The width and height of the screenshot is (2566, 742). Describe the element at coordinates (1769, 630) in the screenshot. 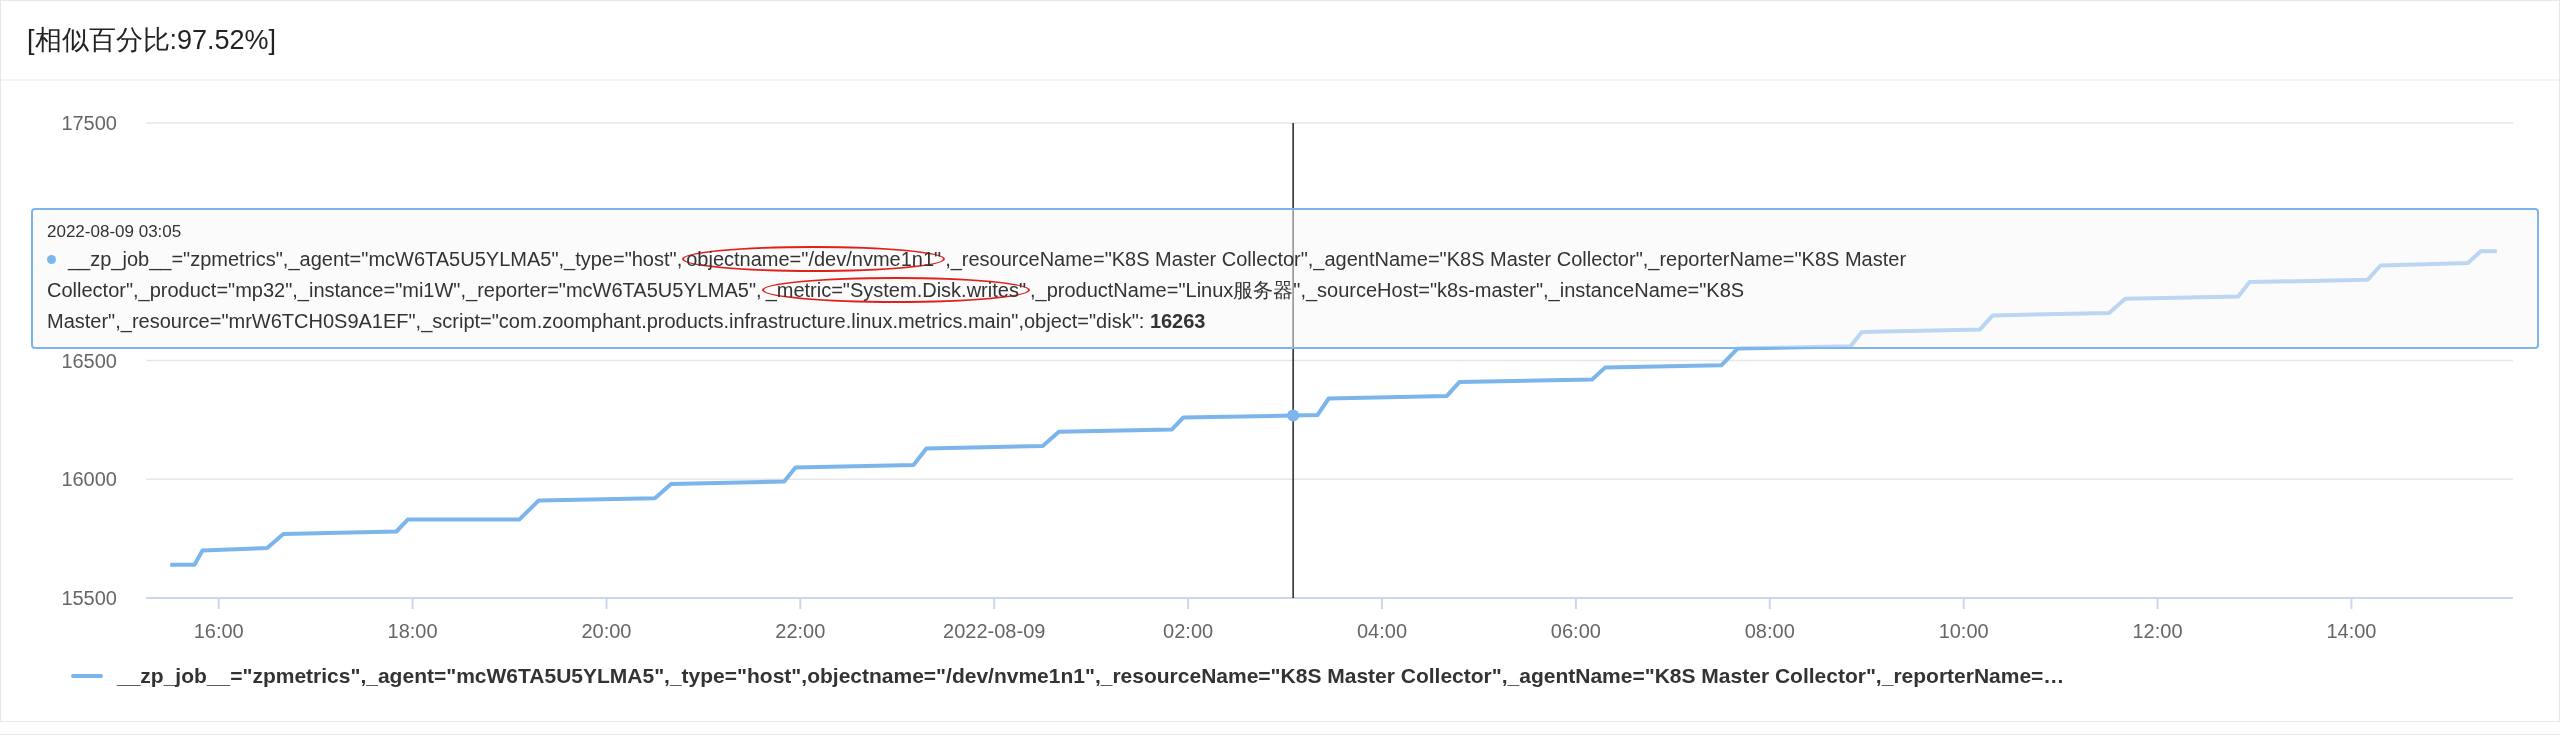

I see `axis-label: 08:00` at that location.